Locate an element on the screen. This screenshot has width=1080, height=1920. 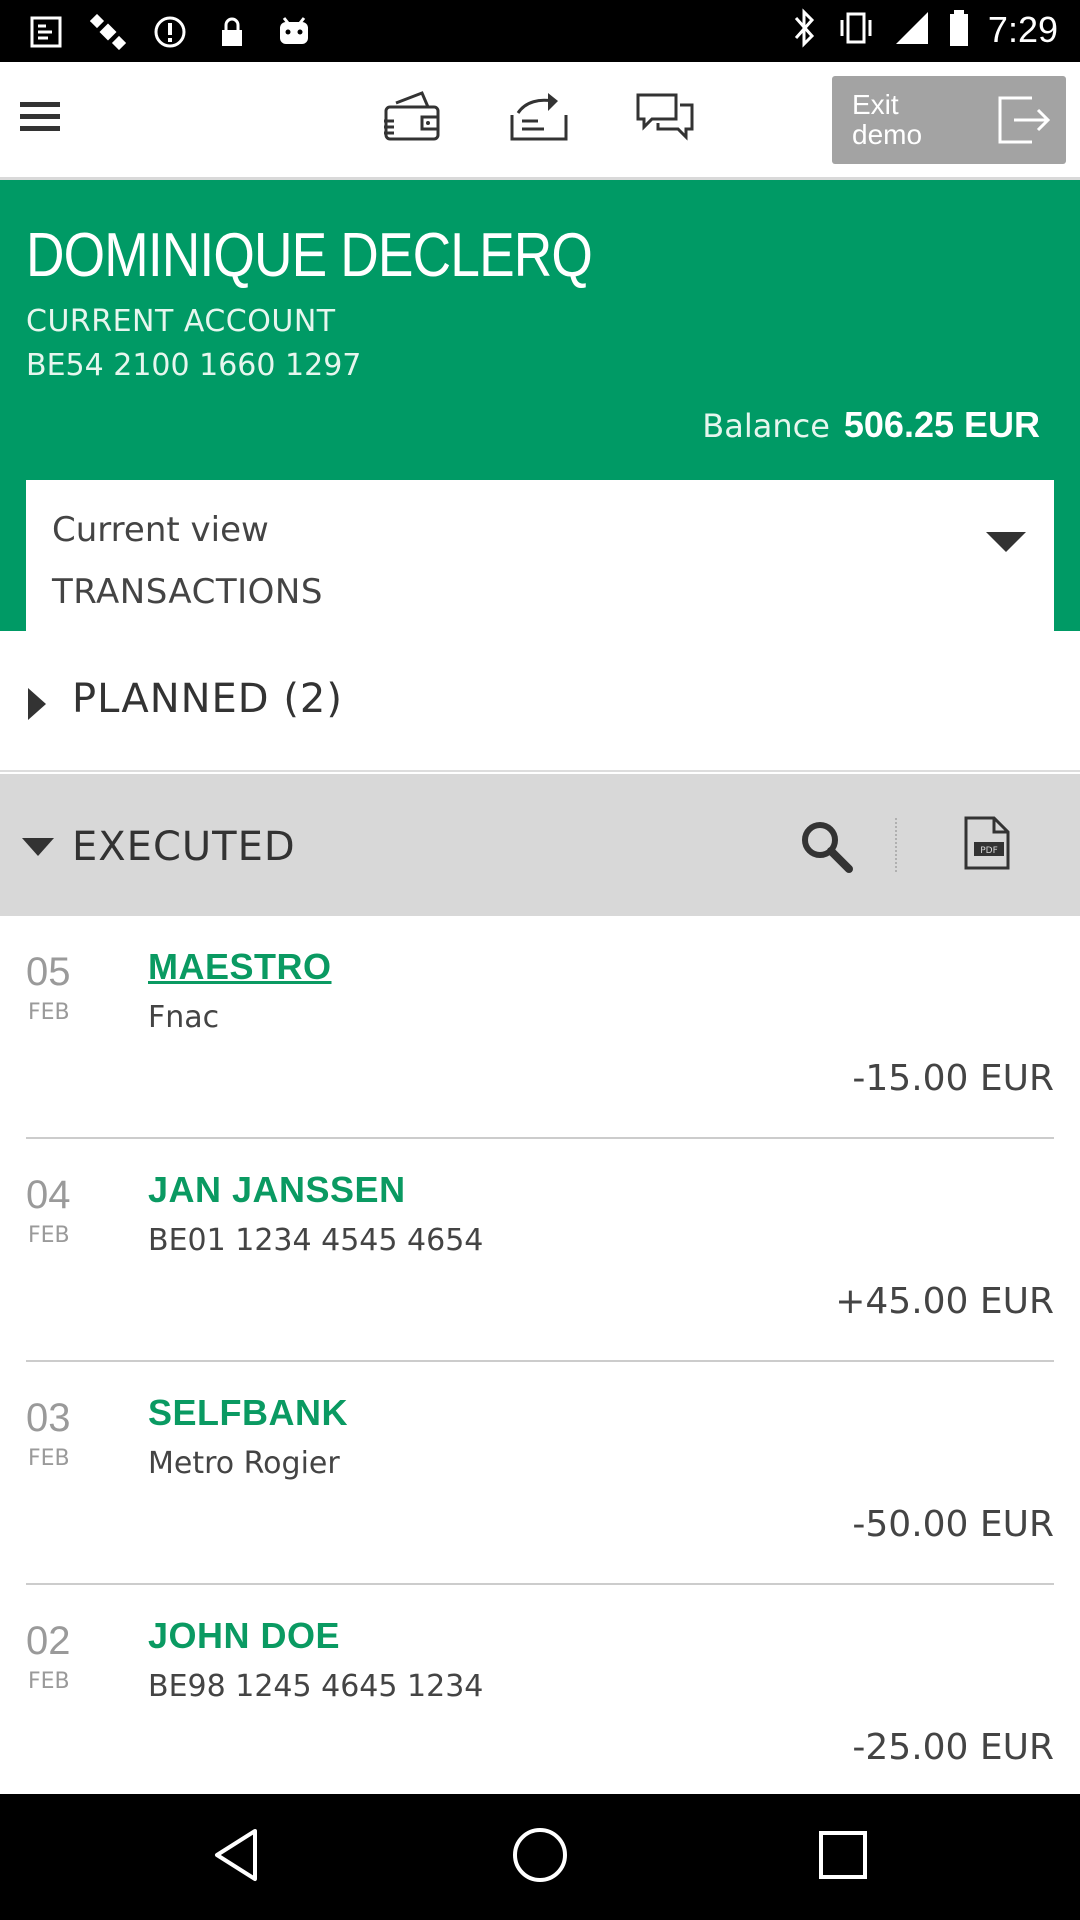
transaction-detail: BE01 1234 4545 4654 is located at coordinates (316, 1240).